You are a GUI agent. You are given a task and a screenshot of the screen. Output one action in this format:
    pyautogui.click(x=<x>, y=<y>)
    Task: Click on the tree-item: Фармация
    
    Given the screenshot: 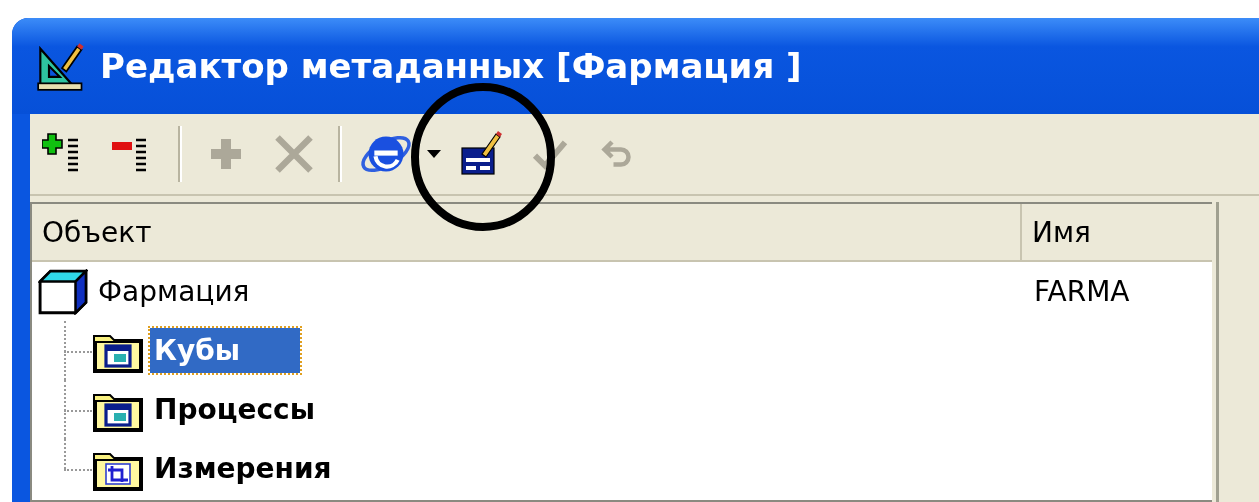 What is the action you would take?
    pyautogui.click(x=174, y=291)
    